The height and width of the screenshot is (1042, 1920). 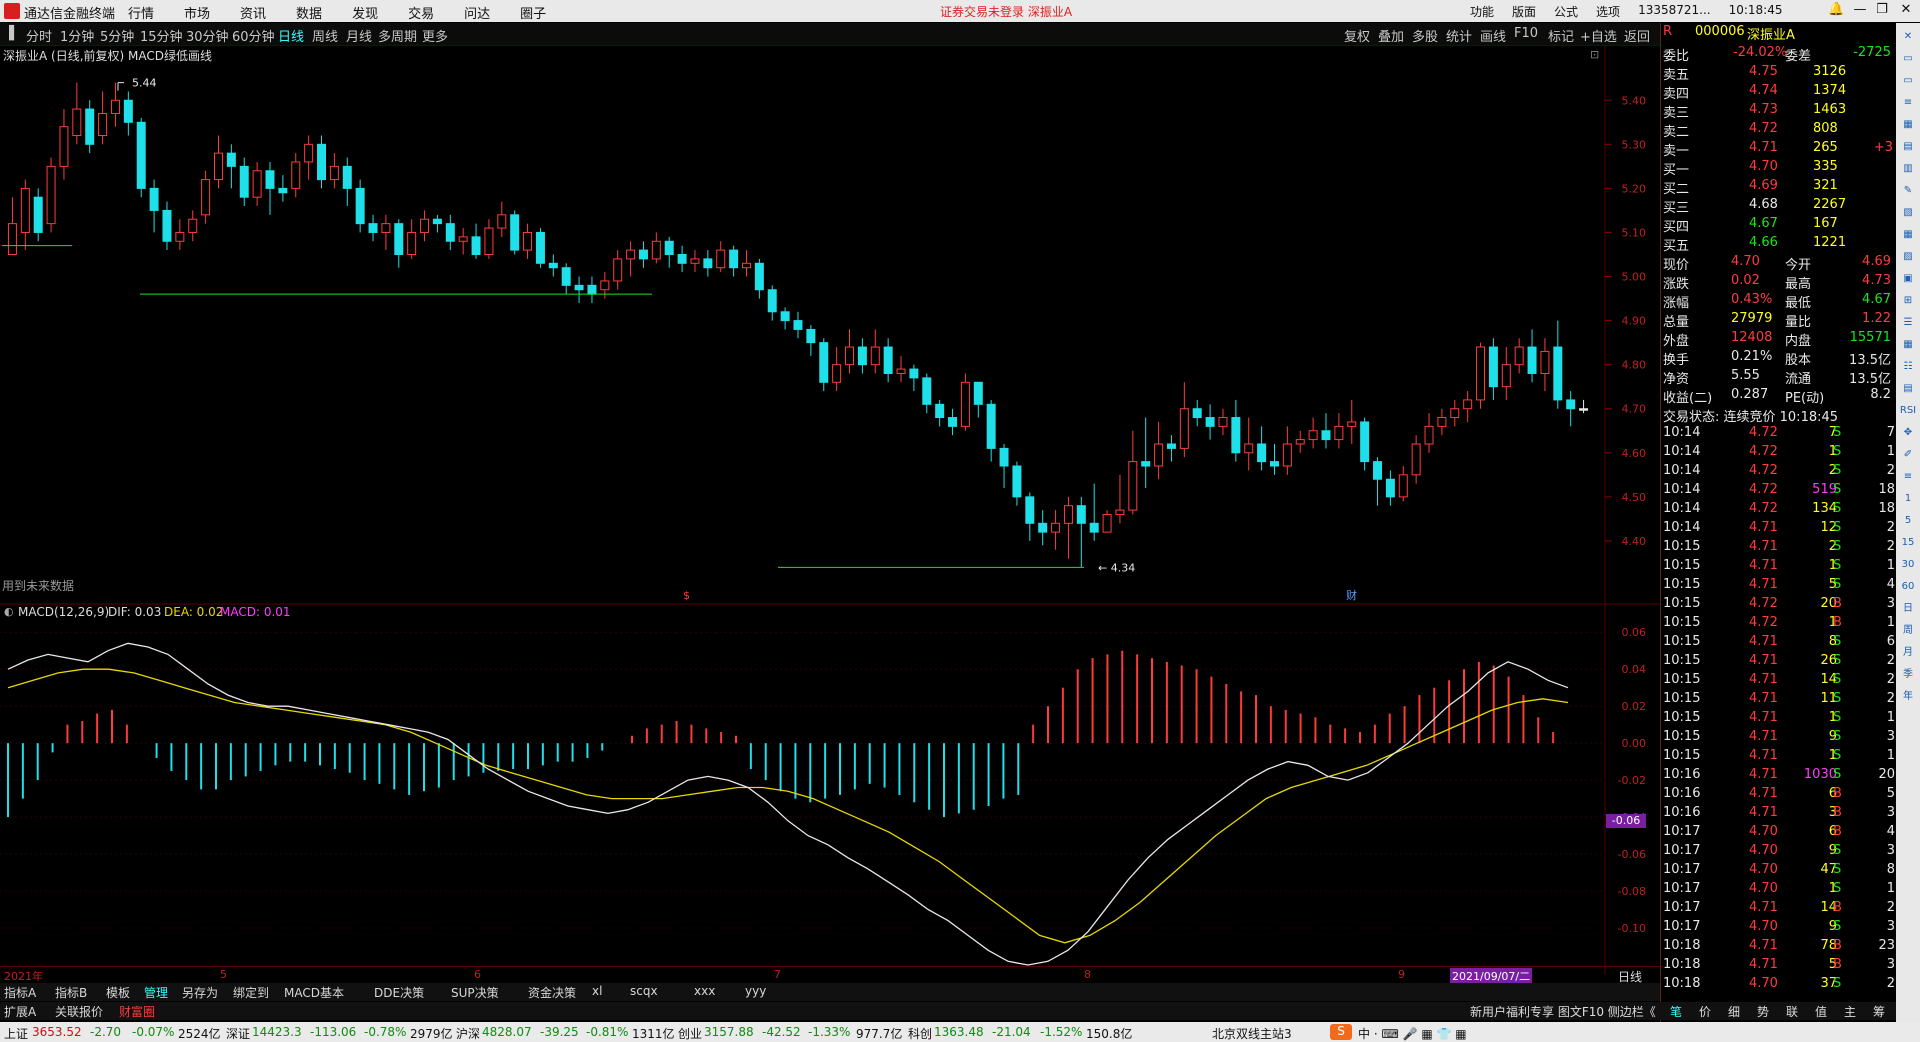 I want to click on maximize-icon: ❐, so click(x=1882, y=10).